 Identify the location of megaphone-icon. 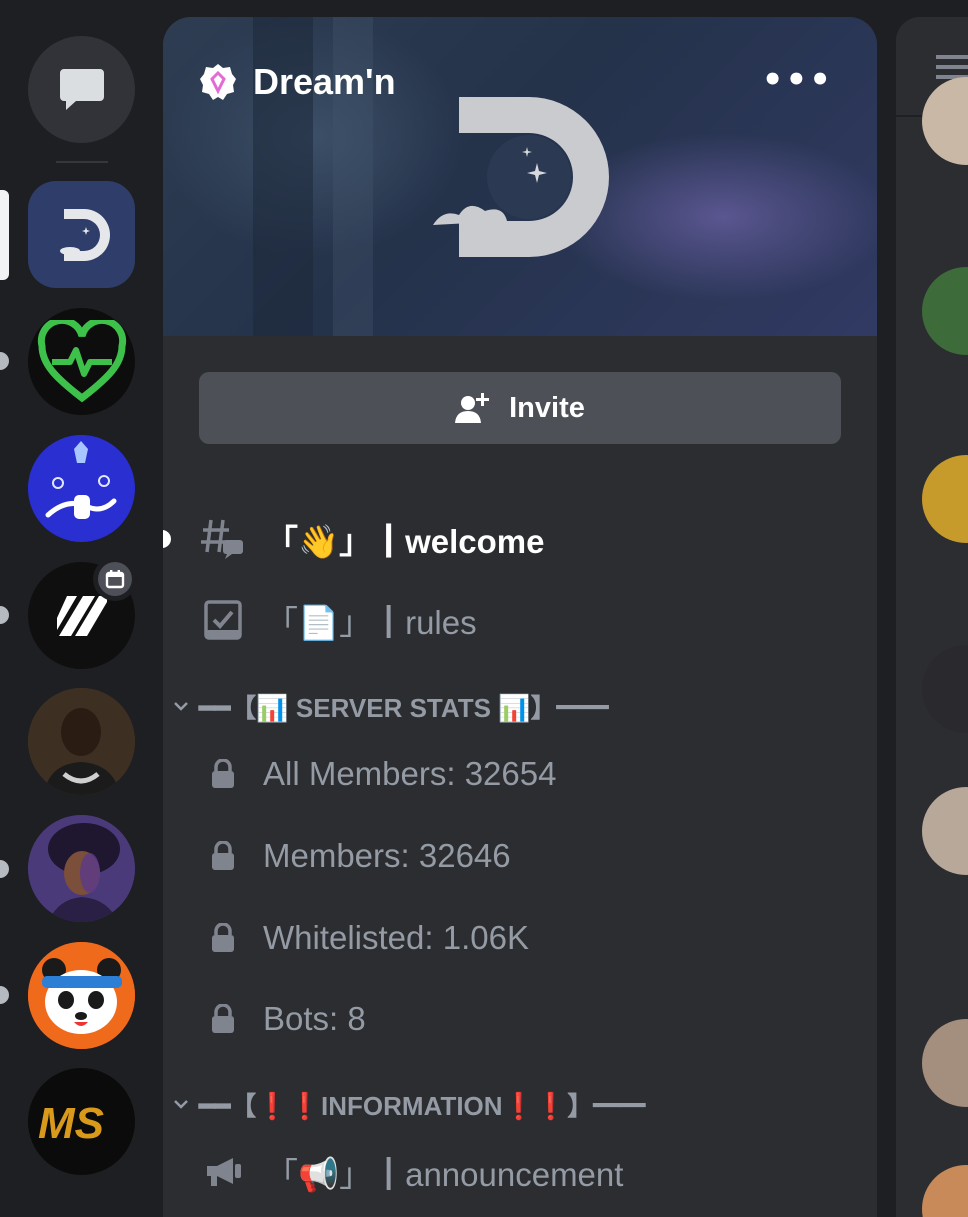
(223, 1172).